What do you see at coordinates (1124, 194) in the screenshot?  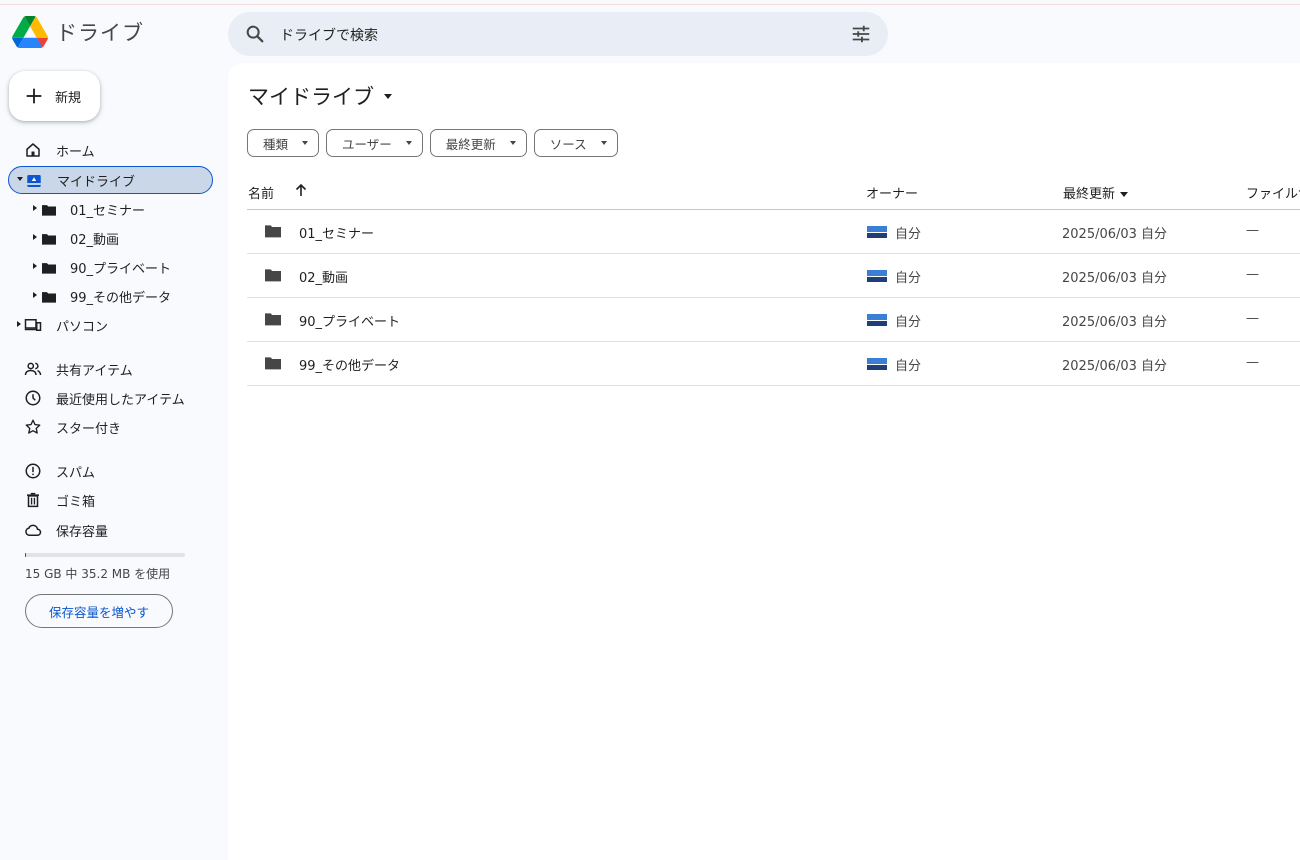 I see `sort-descending-icon` at bounding box center [1124, 194].